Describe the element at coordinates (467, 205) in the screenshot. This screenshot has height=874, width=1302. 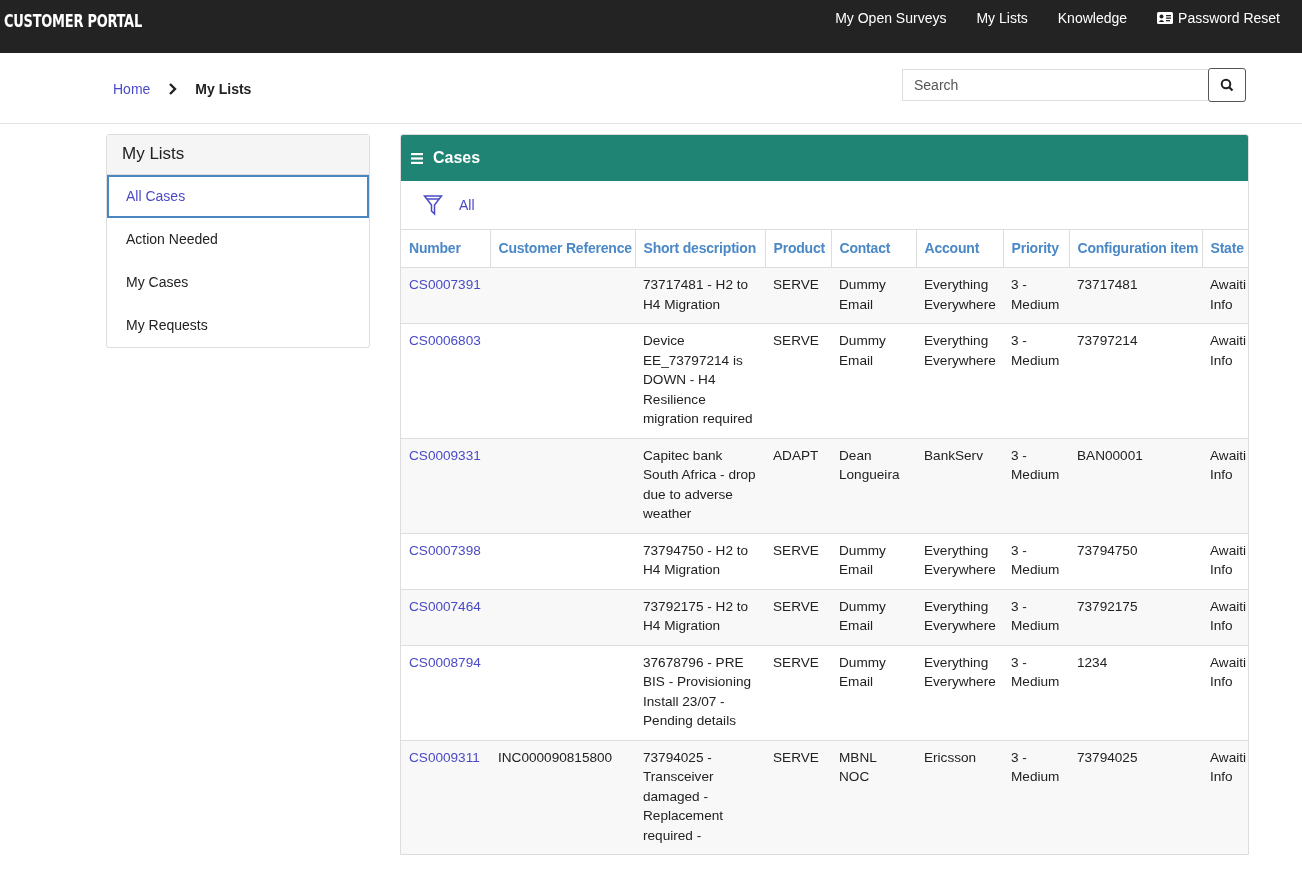
I see `filter-link: All` at that location.